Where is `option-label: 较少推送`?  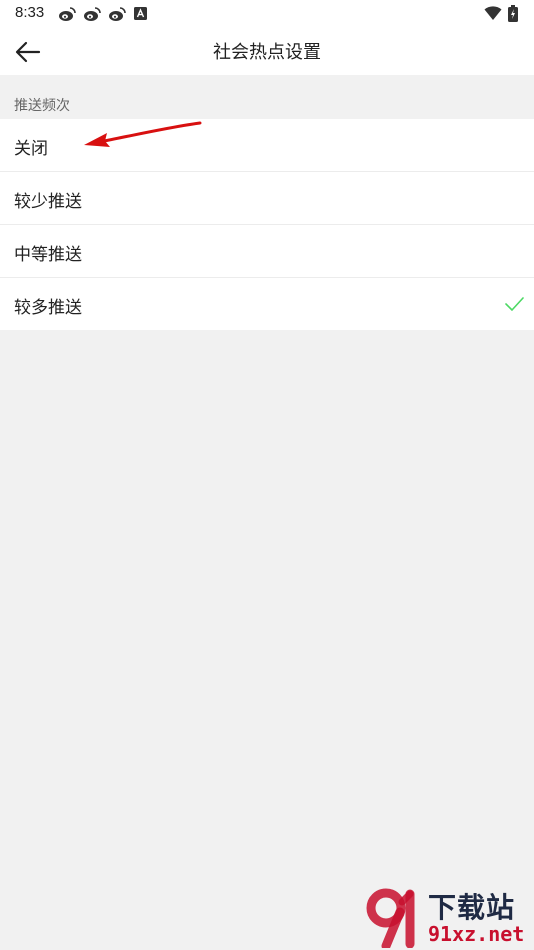
option-label: 较少推送 is located at coordinates (48, 202).